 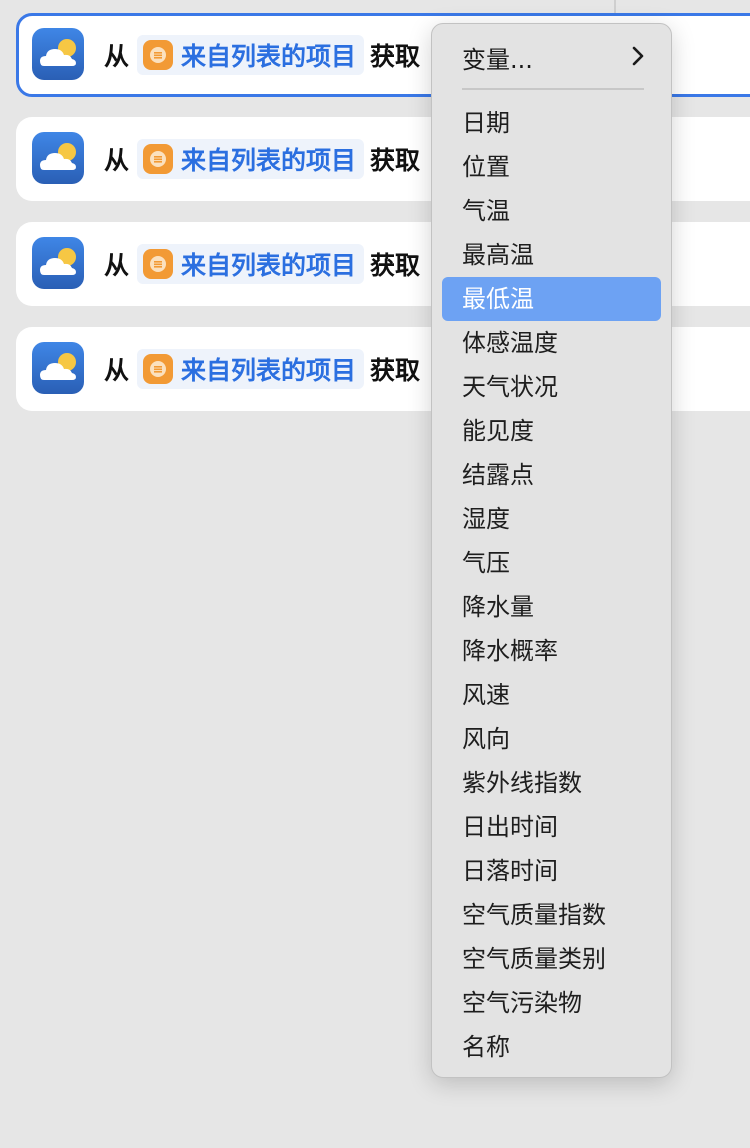 I want to click on menu-item: 空气污染物, so click(x=551, y=1003).